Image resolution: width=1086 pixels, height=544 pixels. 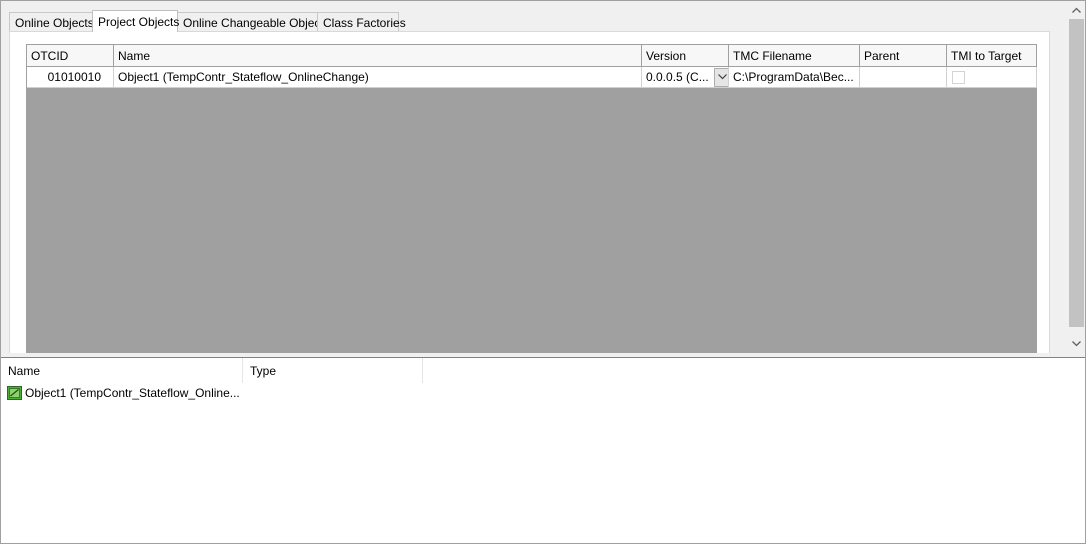 I want to click on scroll-up-icon, so click(x=1076, y=9).